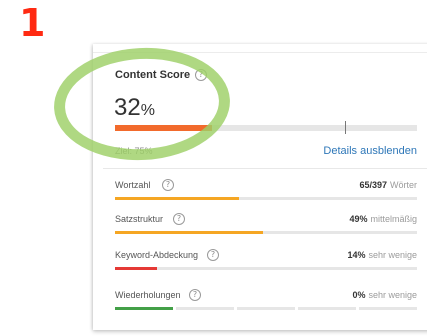  Describe the element at coordinates (133, 185) in the screenshot. I see `metric-label: Wortzahl` at that location.